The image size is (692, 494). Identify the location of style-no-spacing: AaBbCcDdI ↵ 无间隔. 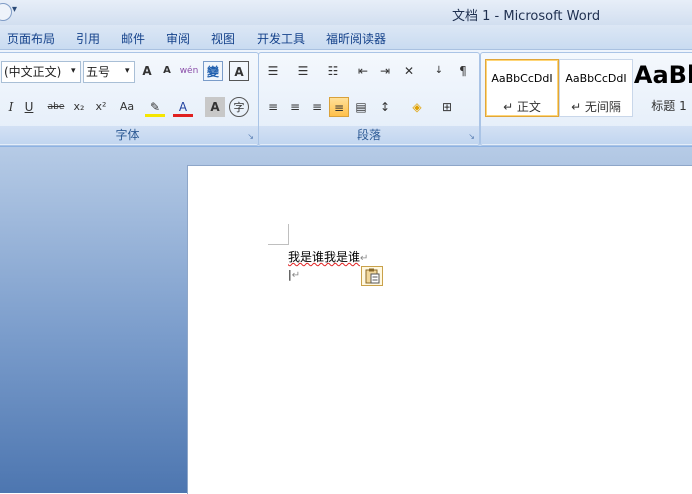
(596, 88).